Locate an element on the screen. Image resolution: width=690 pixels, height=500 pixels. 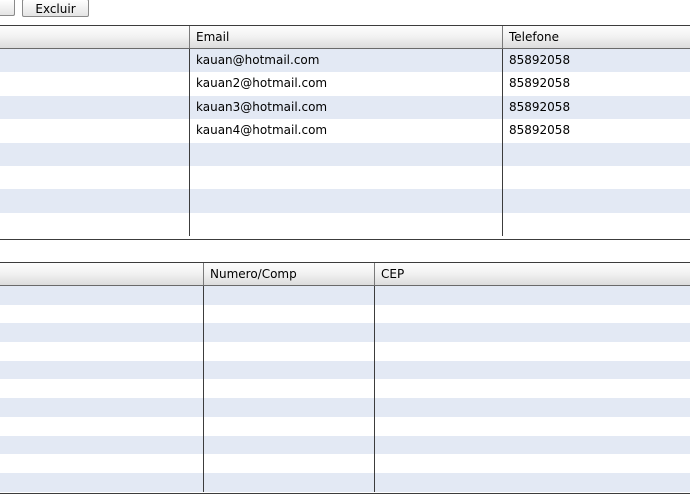
address-table-header: Numero/Comp CEP is located at coordinates (345, 274).